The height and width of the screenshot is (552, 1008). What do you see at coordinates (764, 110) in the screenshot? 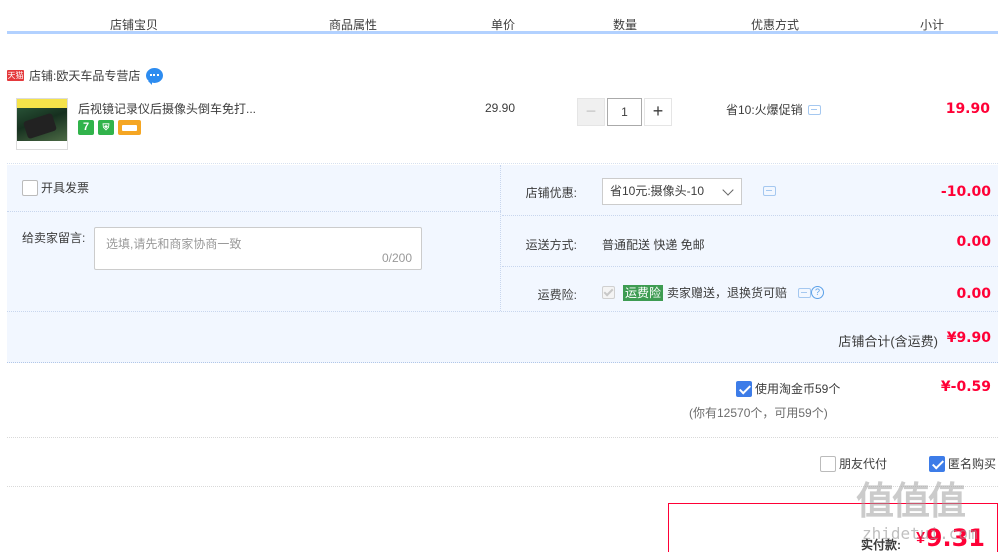
I see `promotion-text: 省10:火爆促销` at bounding box center [764, 110].